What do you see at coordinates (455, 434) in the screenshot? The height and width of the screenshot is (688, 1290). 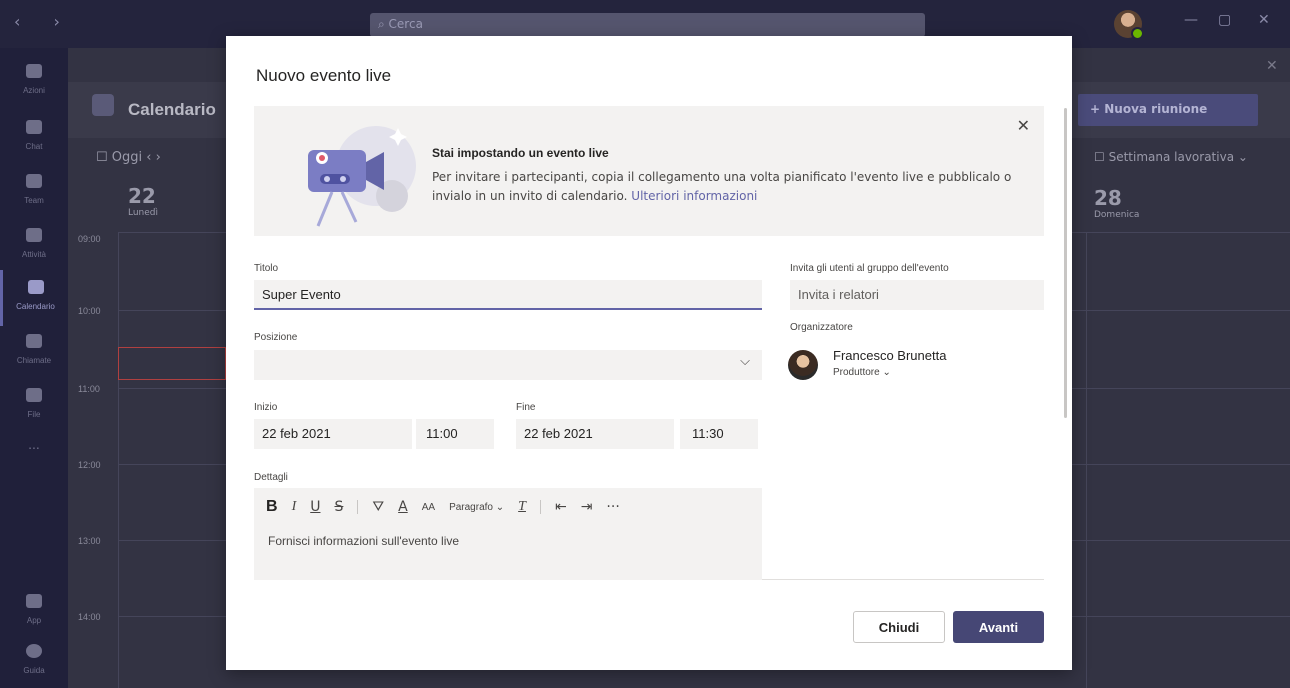 I see `start-time-field: 11:00` at bounding box center [455, 434].